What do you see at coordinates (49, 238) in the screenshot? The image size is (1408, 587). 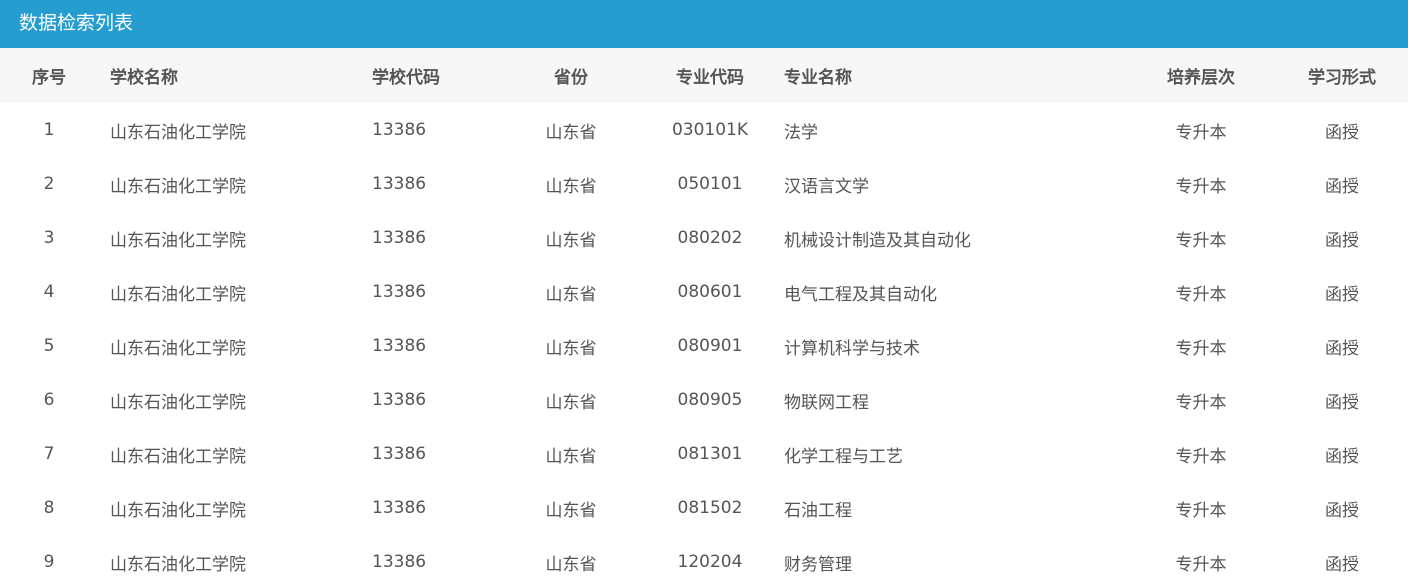 I see `cell-index: 3` at bounding box center [49, 238].